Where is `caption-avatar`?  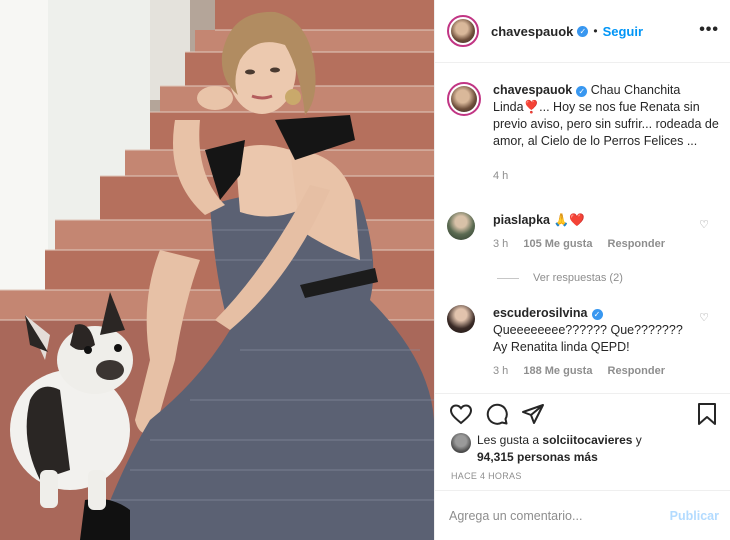
caption-avatar is located at coordinates (464, 99).